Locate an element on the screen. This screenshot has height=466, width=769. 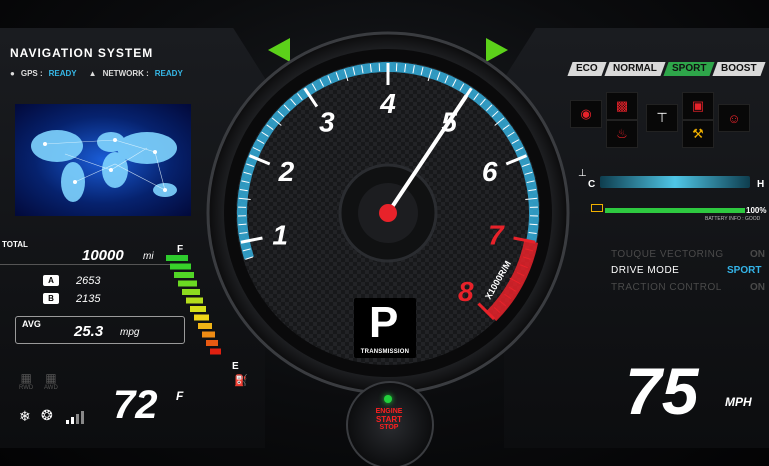
cabin-temperature: 72 is located at coordinates (135, 405).